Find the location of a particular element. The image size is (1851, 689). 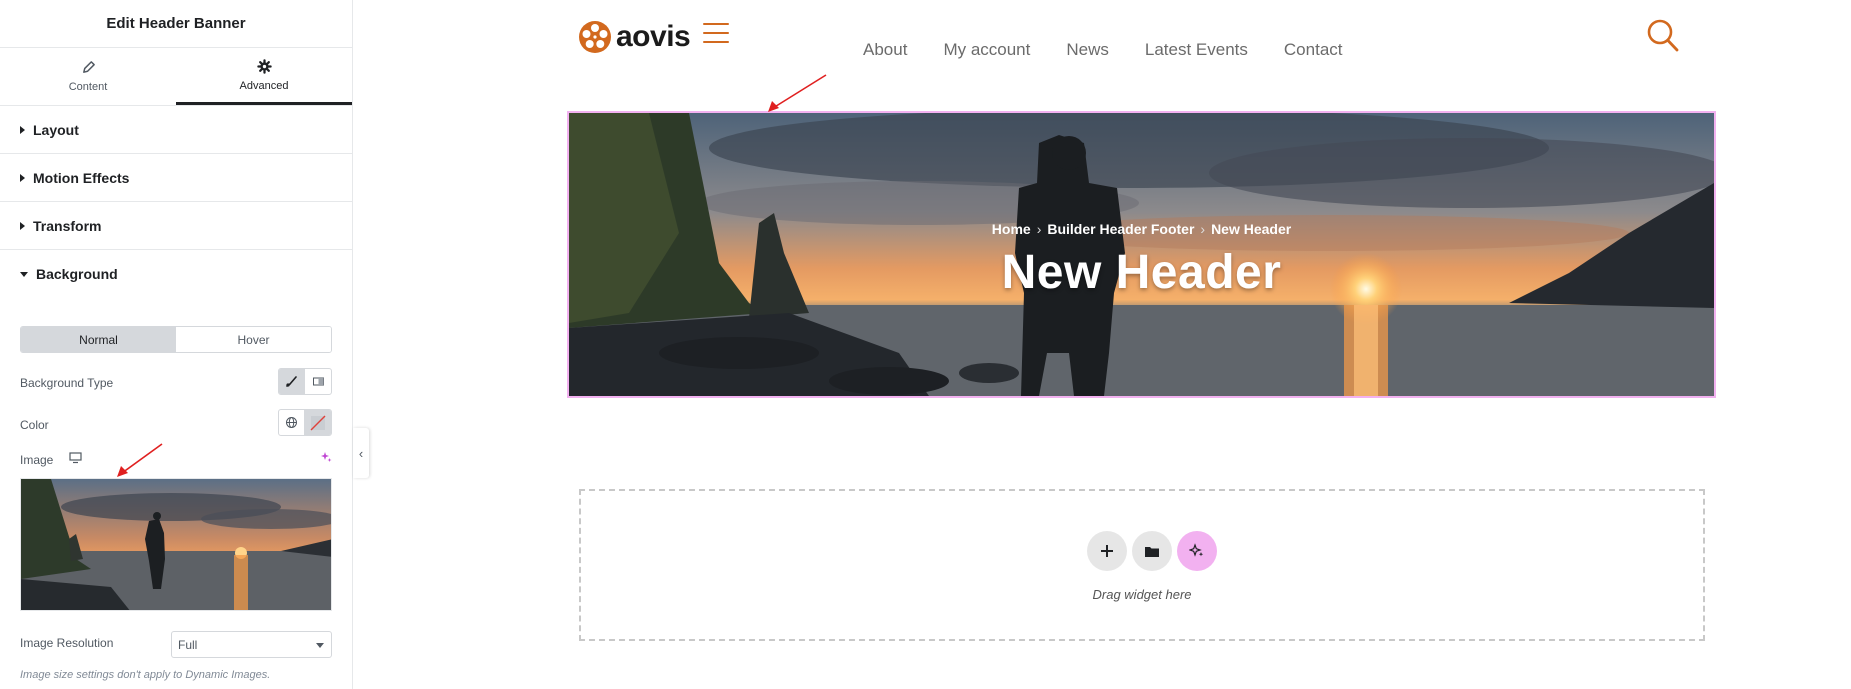

film-reel-icon is located at coordinates (595, 37).